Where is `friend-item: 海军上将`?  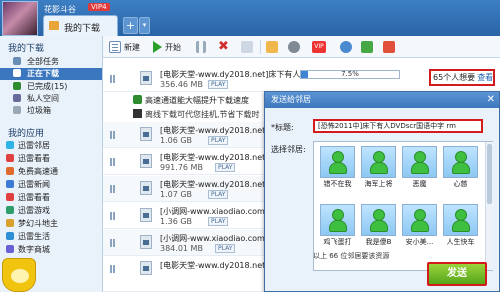 friend-item: 海军上将 is located at coordinates (378, 168).